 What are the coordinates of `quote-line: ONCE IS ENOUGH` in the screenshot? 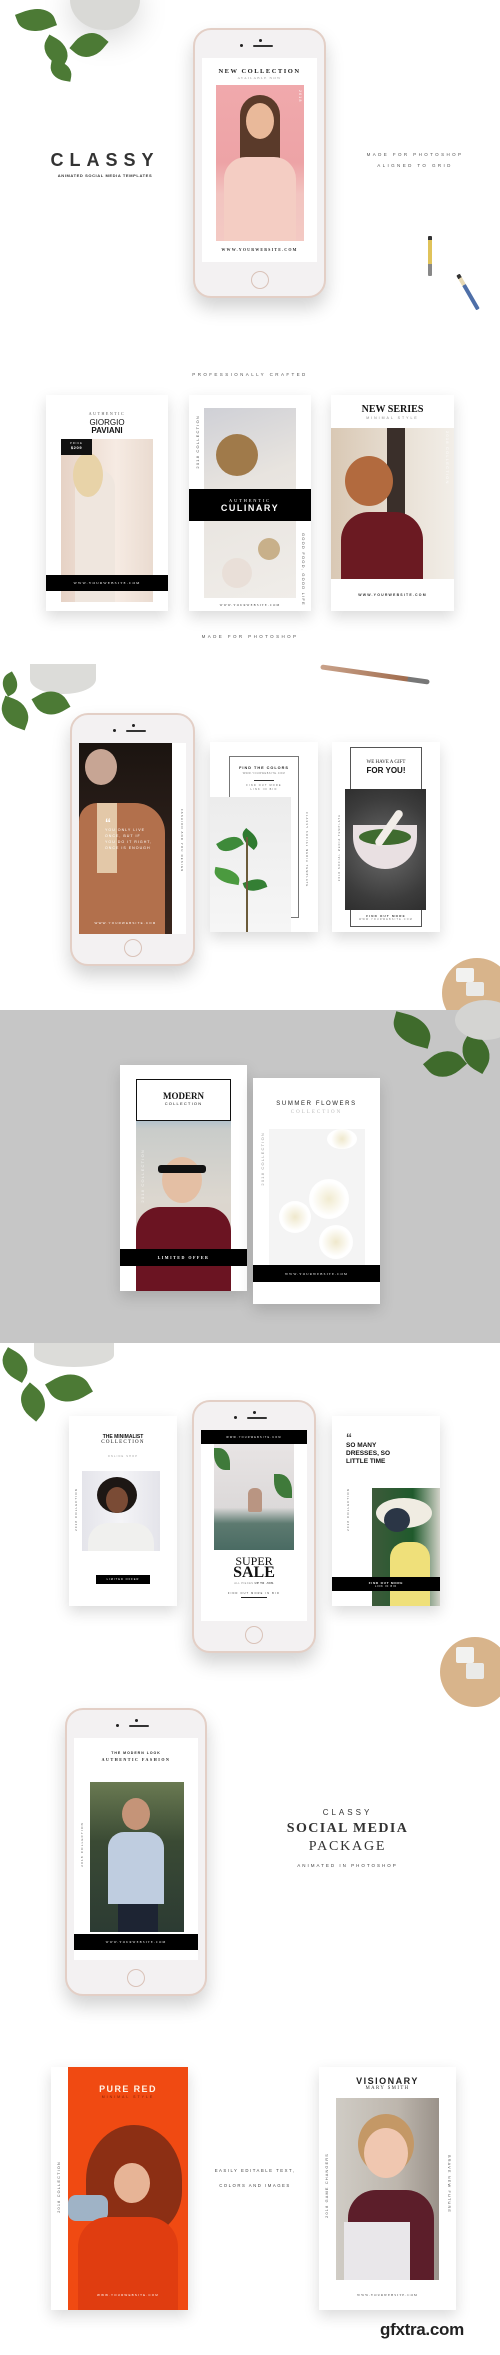 It's located at (128, 848).